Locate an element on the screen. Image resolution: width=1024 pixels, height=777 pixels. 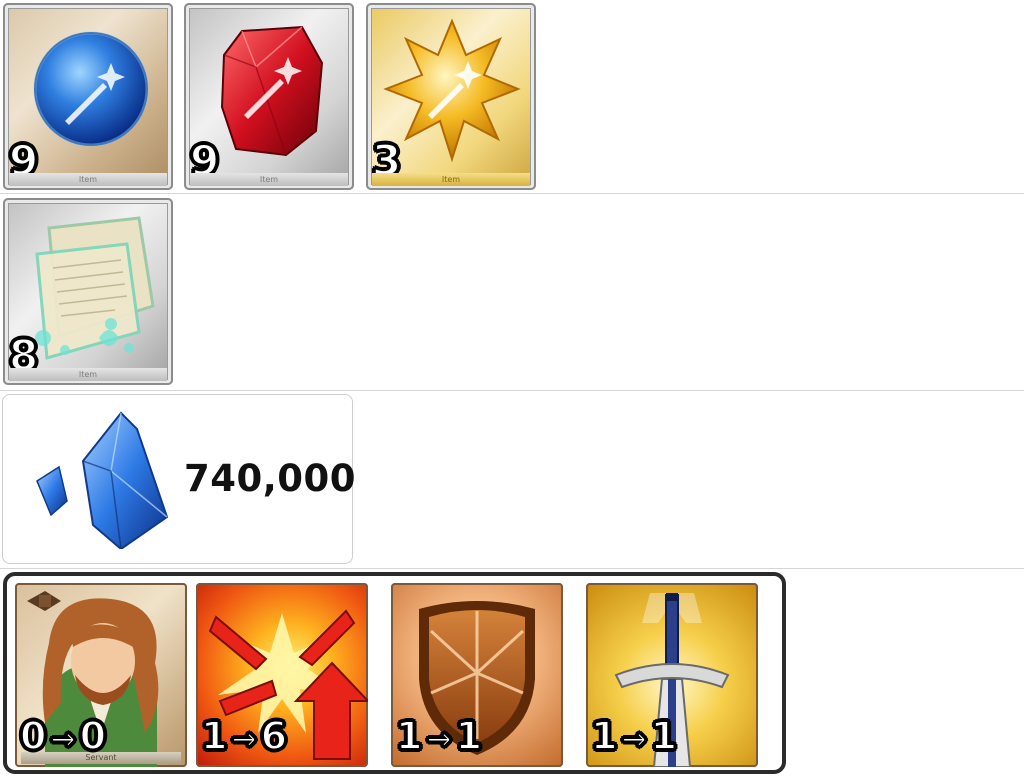
material-card-red-gem: 9 Item is located at coordinates (269, 96).